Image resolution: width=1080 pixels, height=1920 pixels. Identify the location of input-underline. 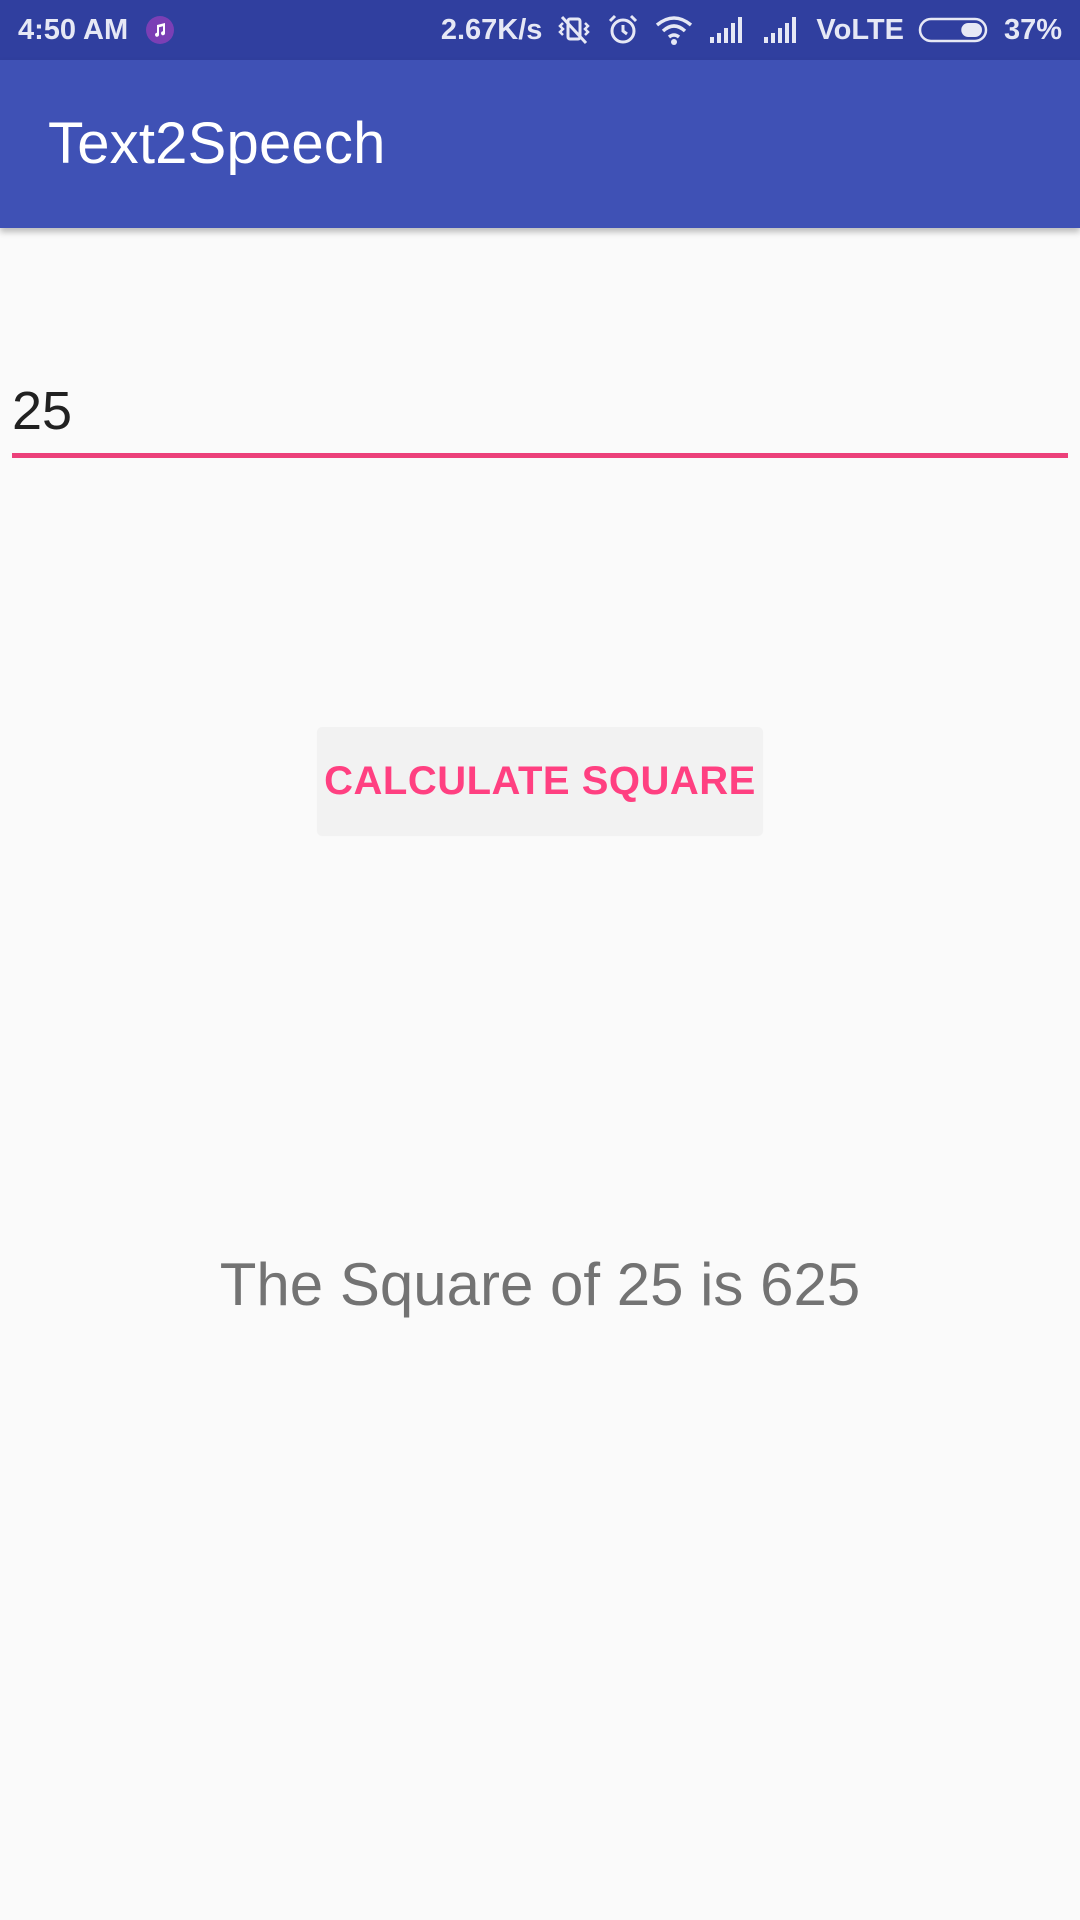
(540, 455).